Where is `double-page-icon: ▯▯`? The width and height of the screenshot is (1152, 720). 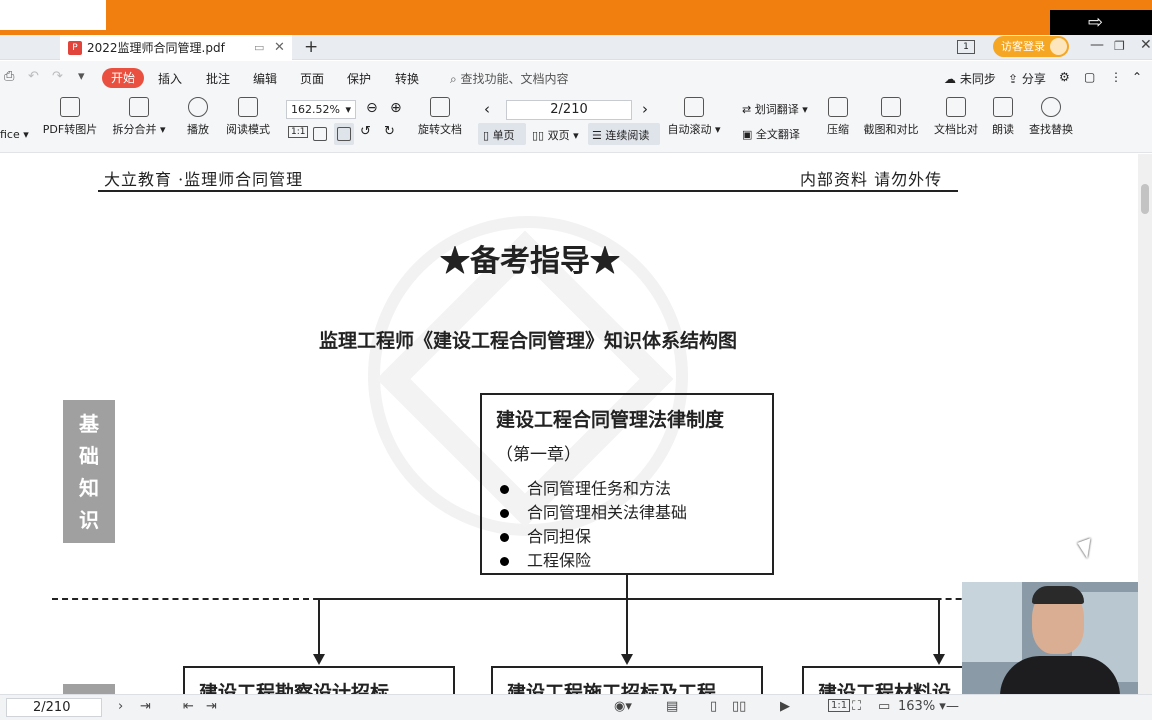 double-page-icon: ▯▯ is located at coordinates (739, 706).